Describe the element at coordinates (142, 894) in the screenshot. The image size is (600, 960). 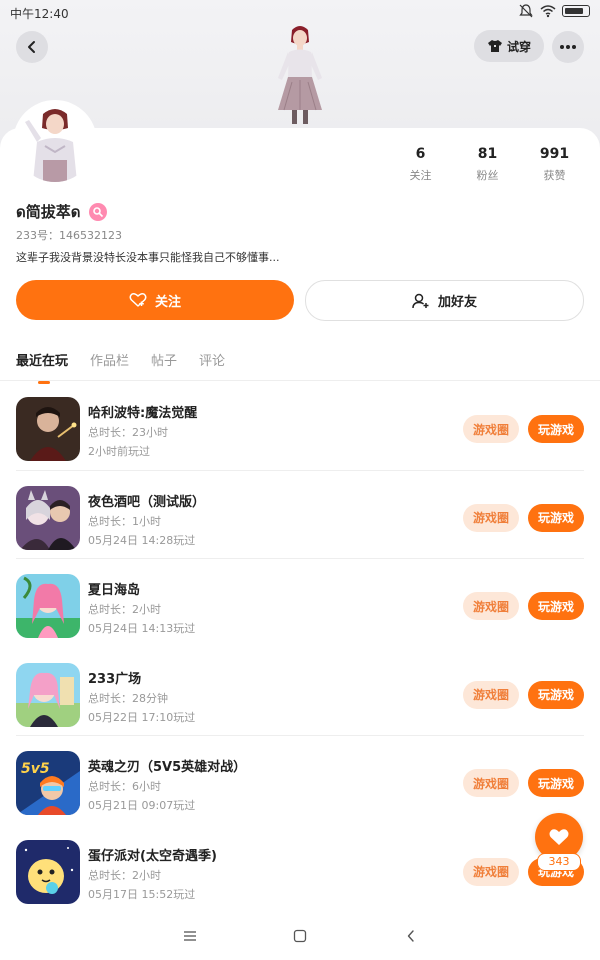
I see `game-last-played: 05月17日 15:52玩过` at that location.